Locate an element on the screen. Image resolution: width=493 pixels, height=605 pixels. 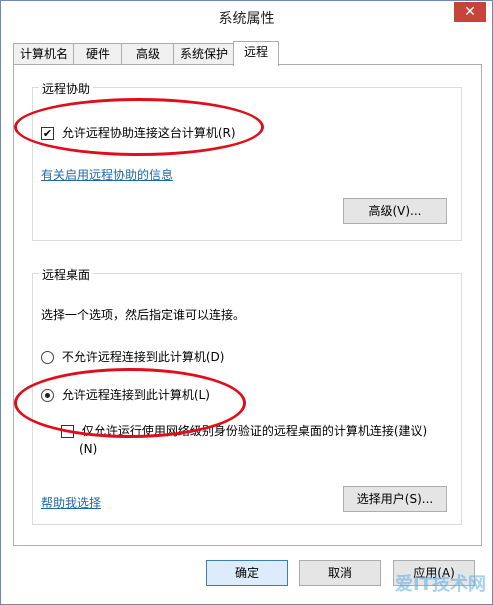
tab-remote: 远程 is located at coordinates (256, 53).